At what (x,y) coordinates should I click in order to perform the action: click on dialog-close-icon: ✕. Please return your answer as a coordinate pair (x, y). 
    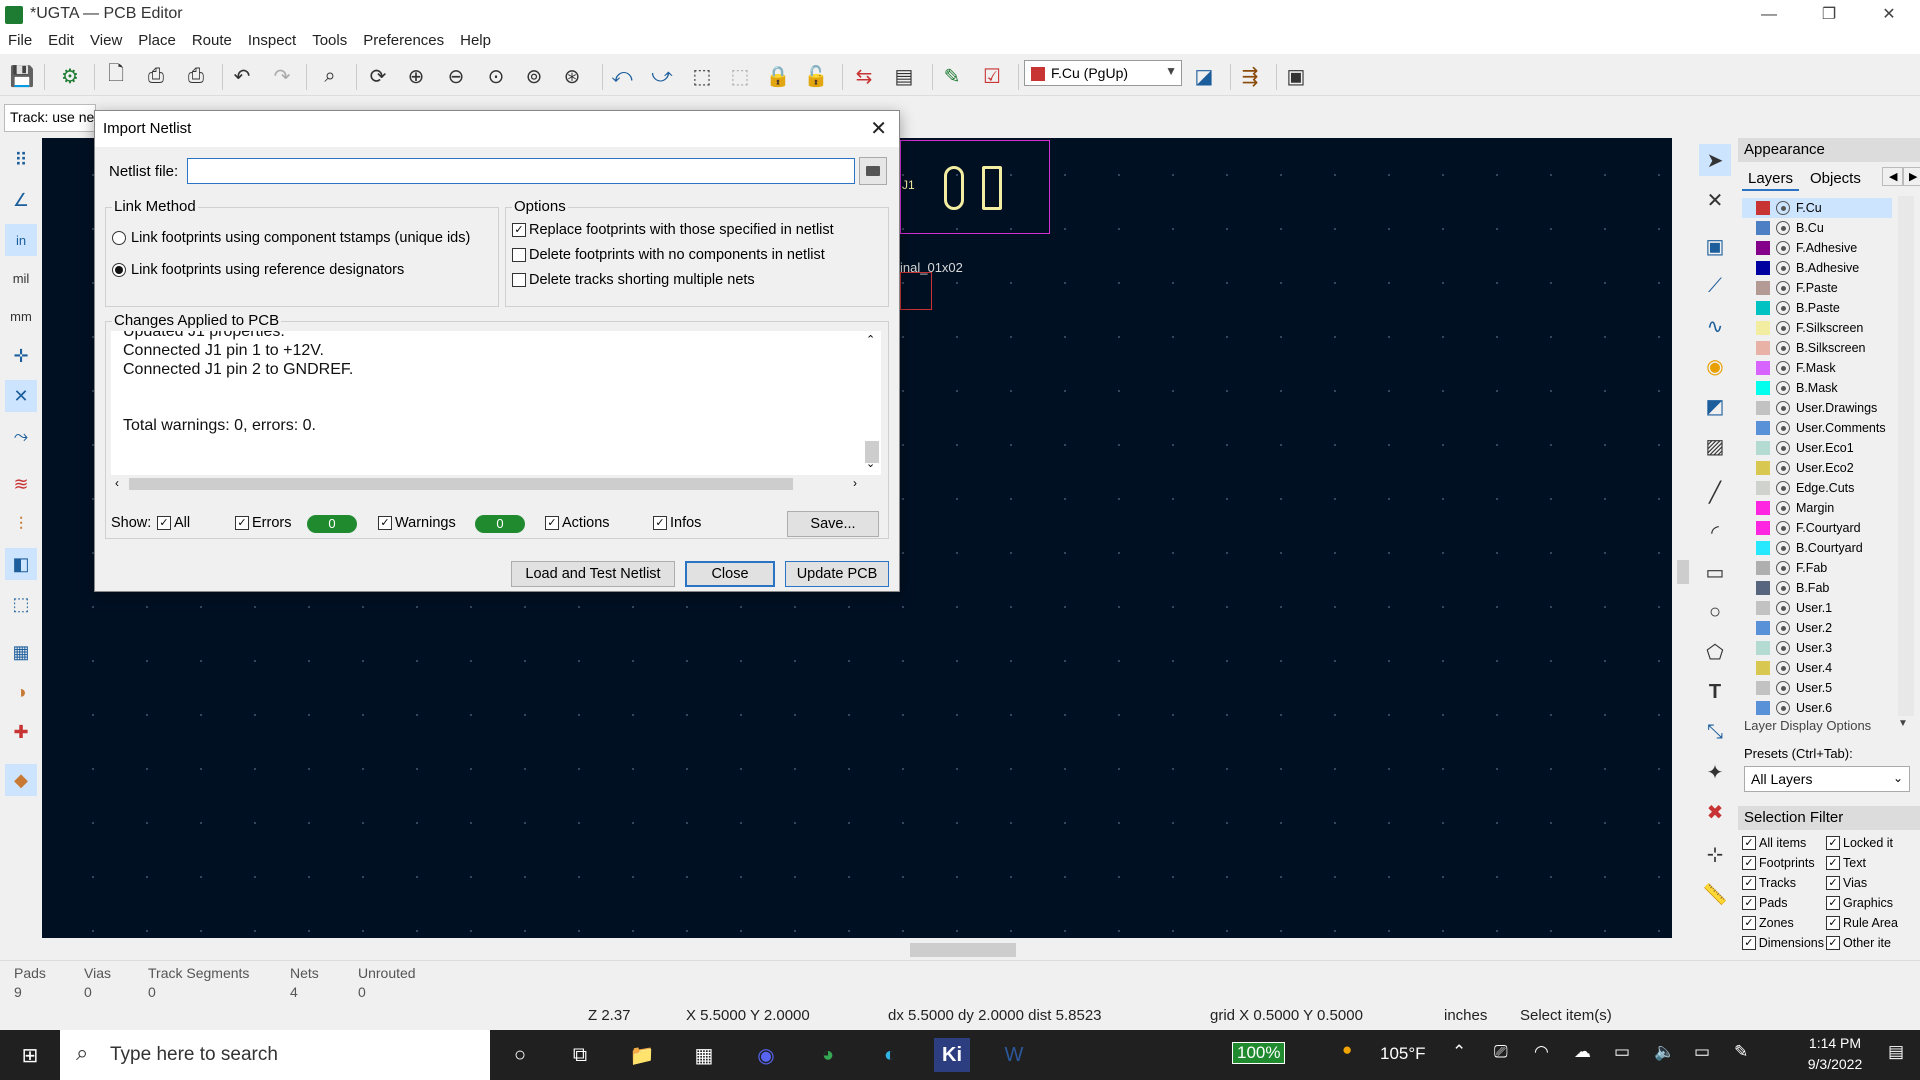
    Looking at the image, I should click on (878, 128).